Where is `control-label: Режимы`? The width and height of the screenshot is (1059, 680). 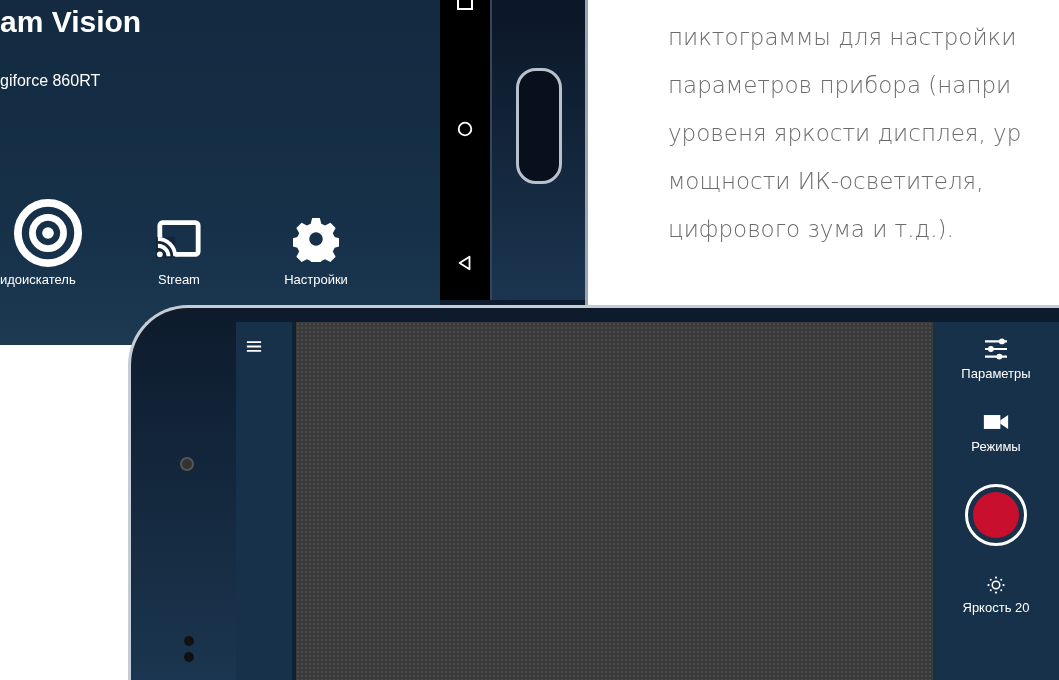 control-label: Режимы is located at coordinates (996, 446).